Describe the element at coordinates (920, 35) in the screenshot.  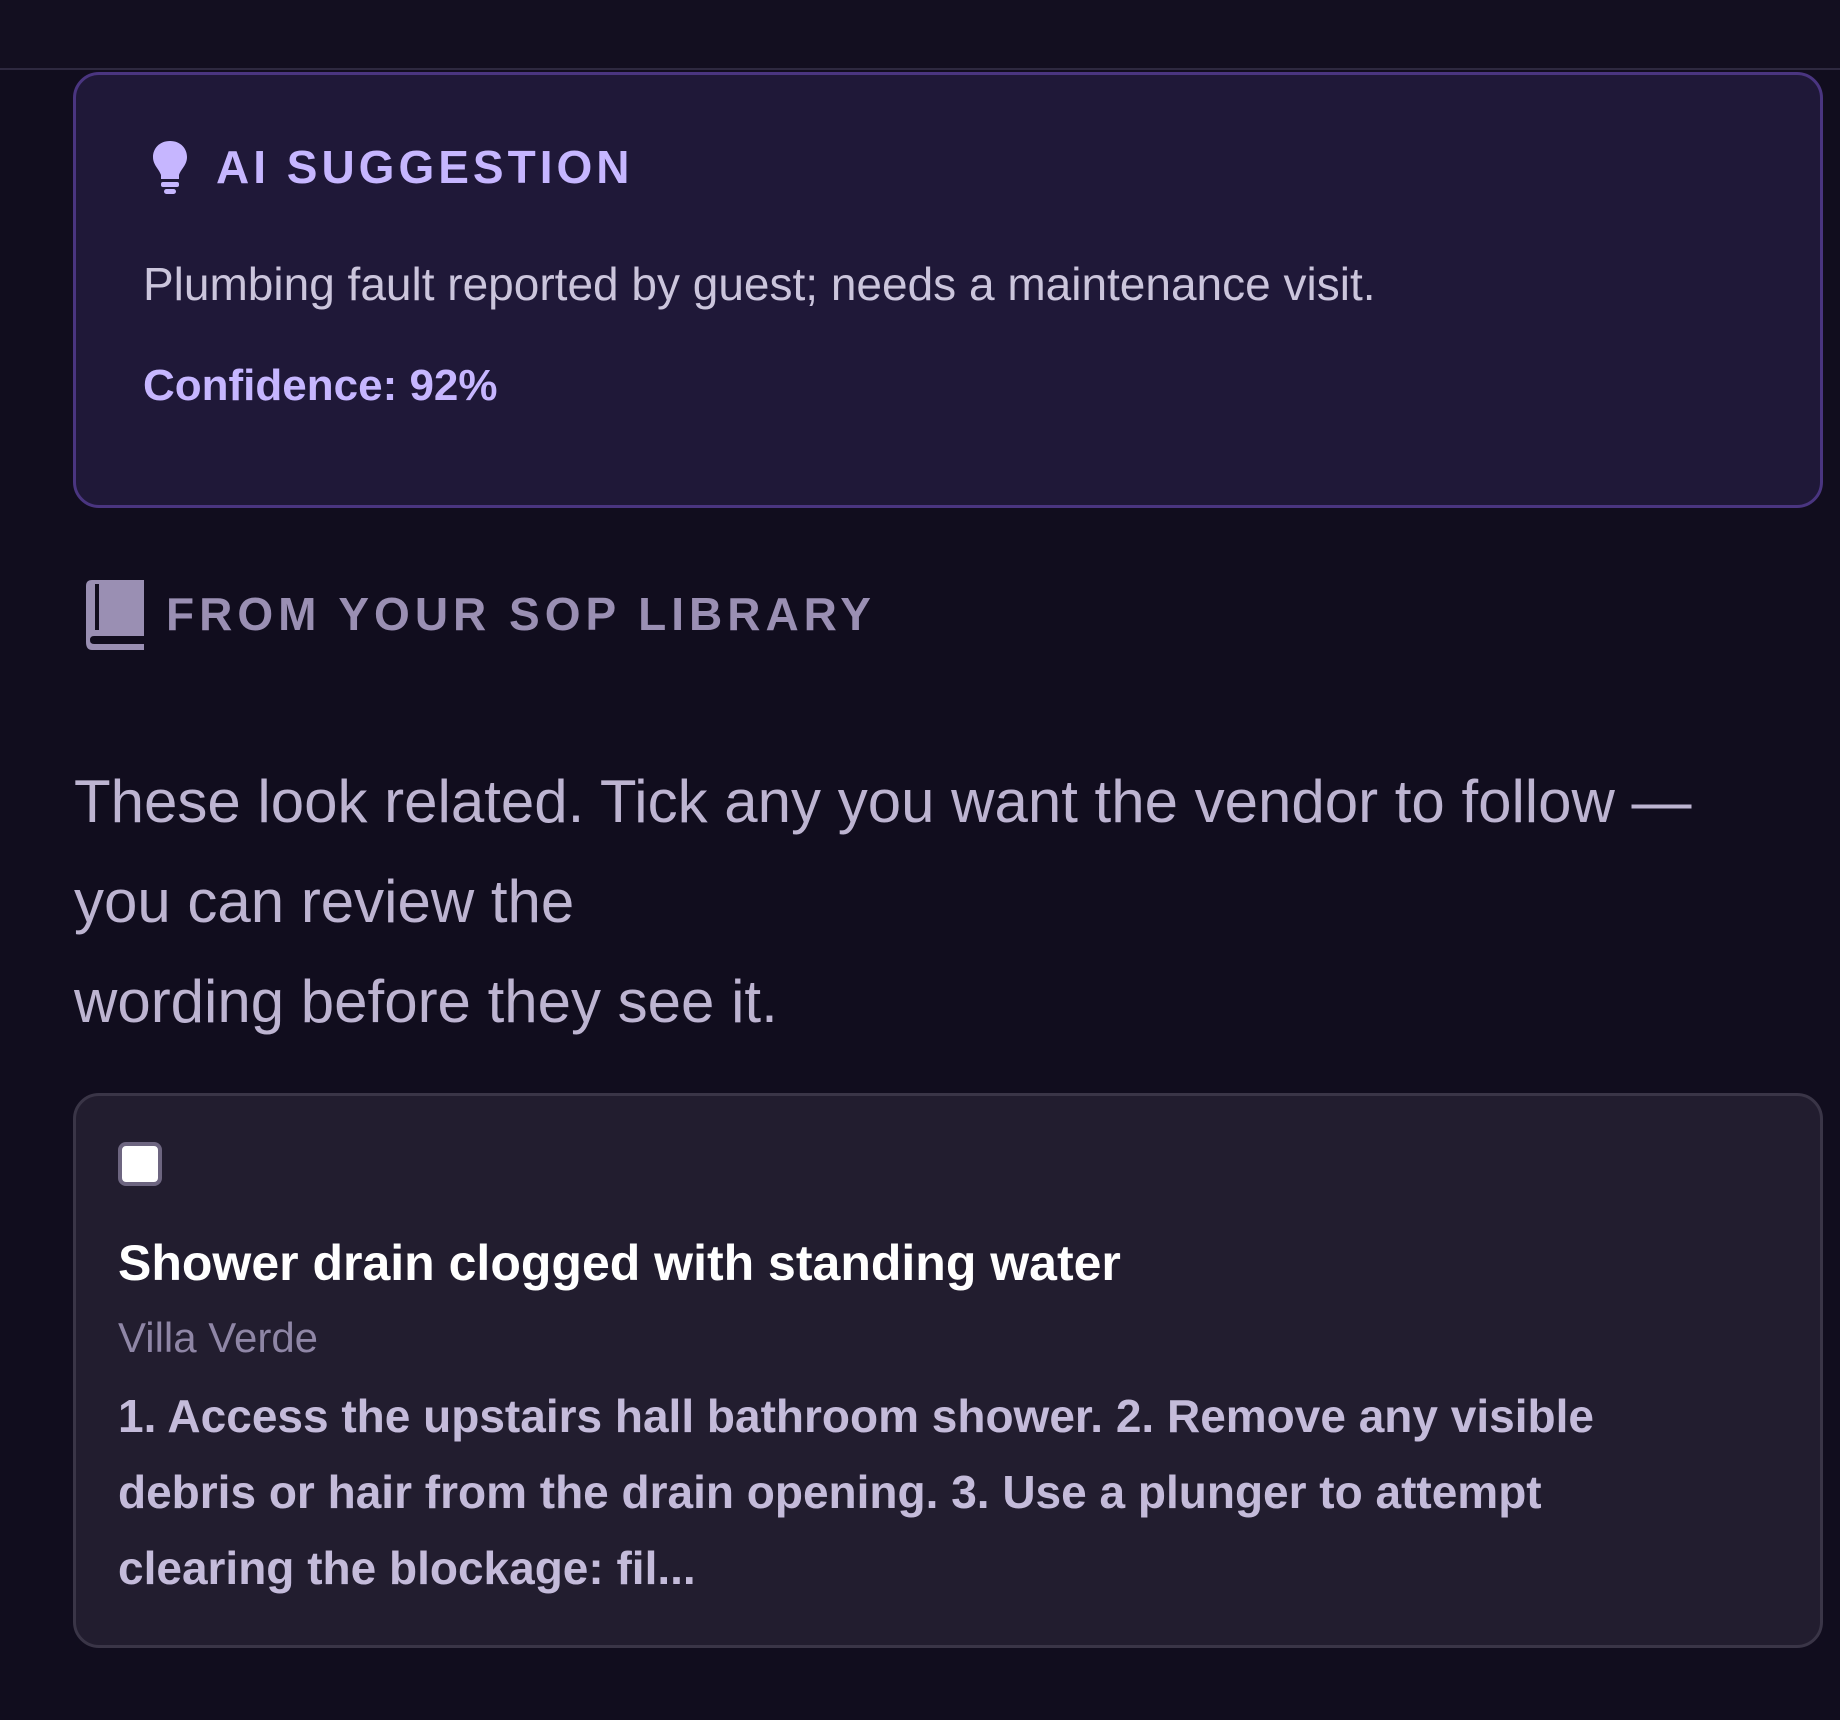
I see `top-bar` at that location.